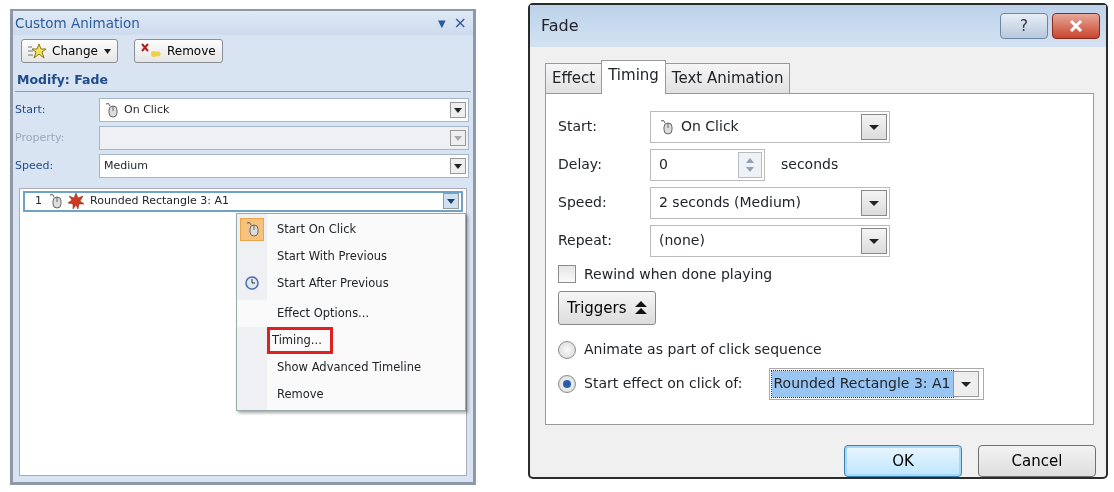 The height and width of the screenshot is (492, 1114). I want to click on dropdown-button, so click(451, 201).